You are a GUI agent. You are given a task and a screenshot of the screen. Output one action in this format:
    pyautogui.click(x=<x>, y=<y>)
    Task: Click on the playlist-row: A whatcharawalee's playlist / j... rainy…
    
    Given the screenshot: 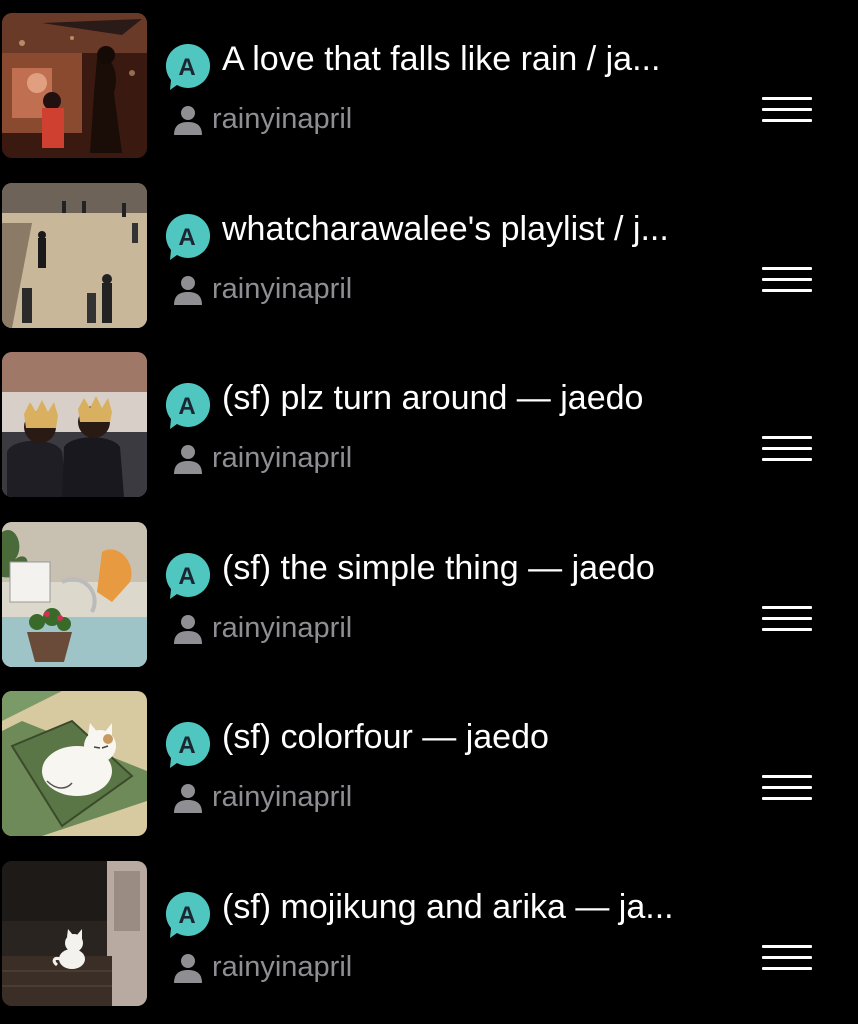 What is the action you would take?
    pyautogui.click(x=429, y=256)
    